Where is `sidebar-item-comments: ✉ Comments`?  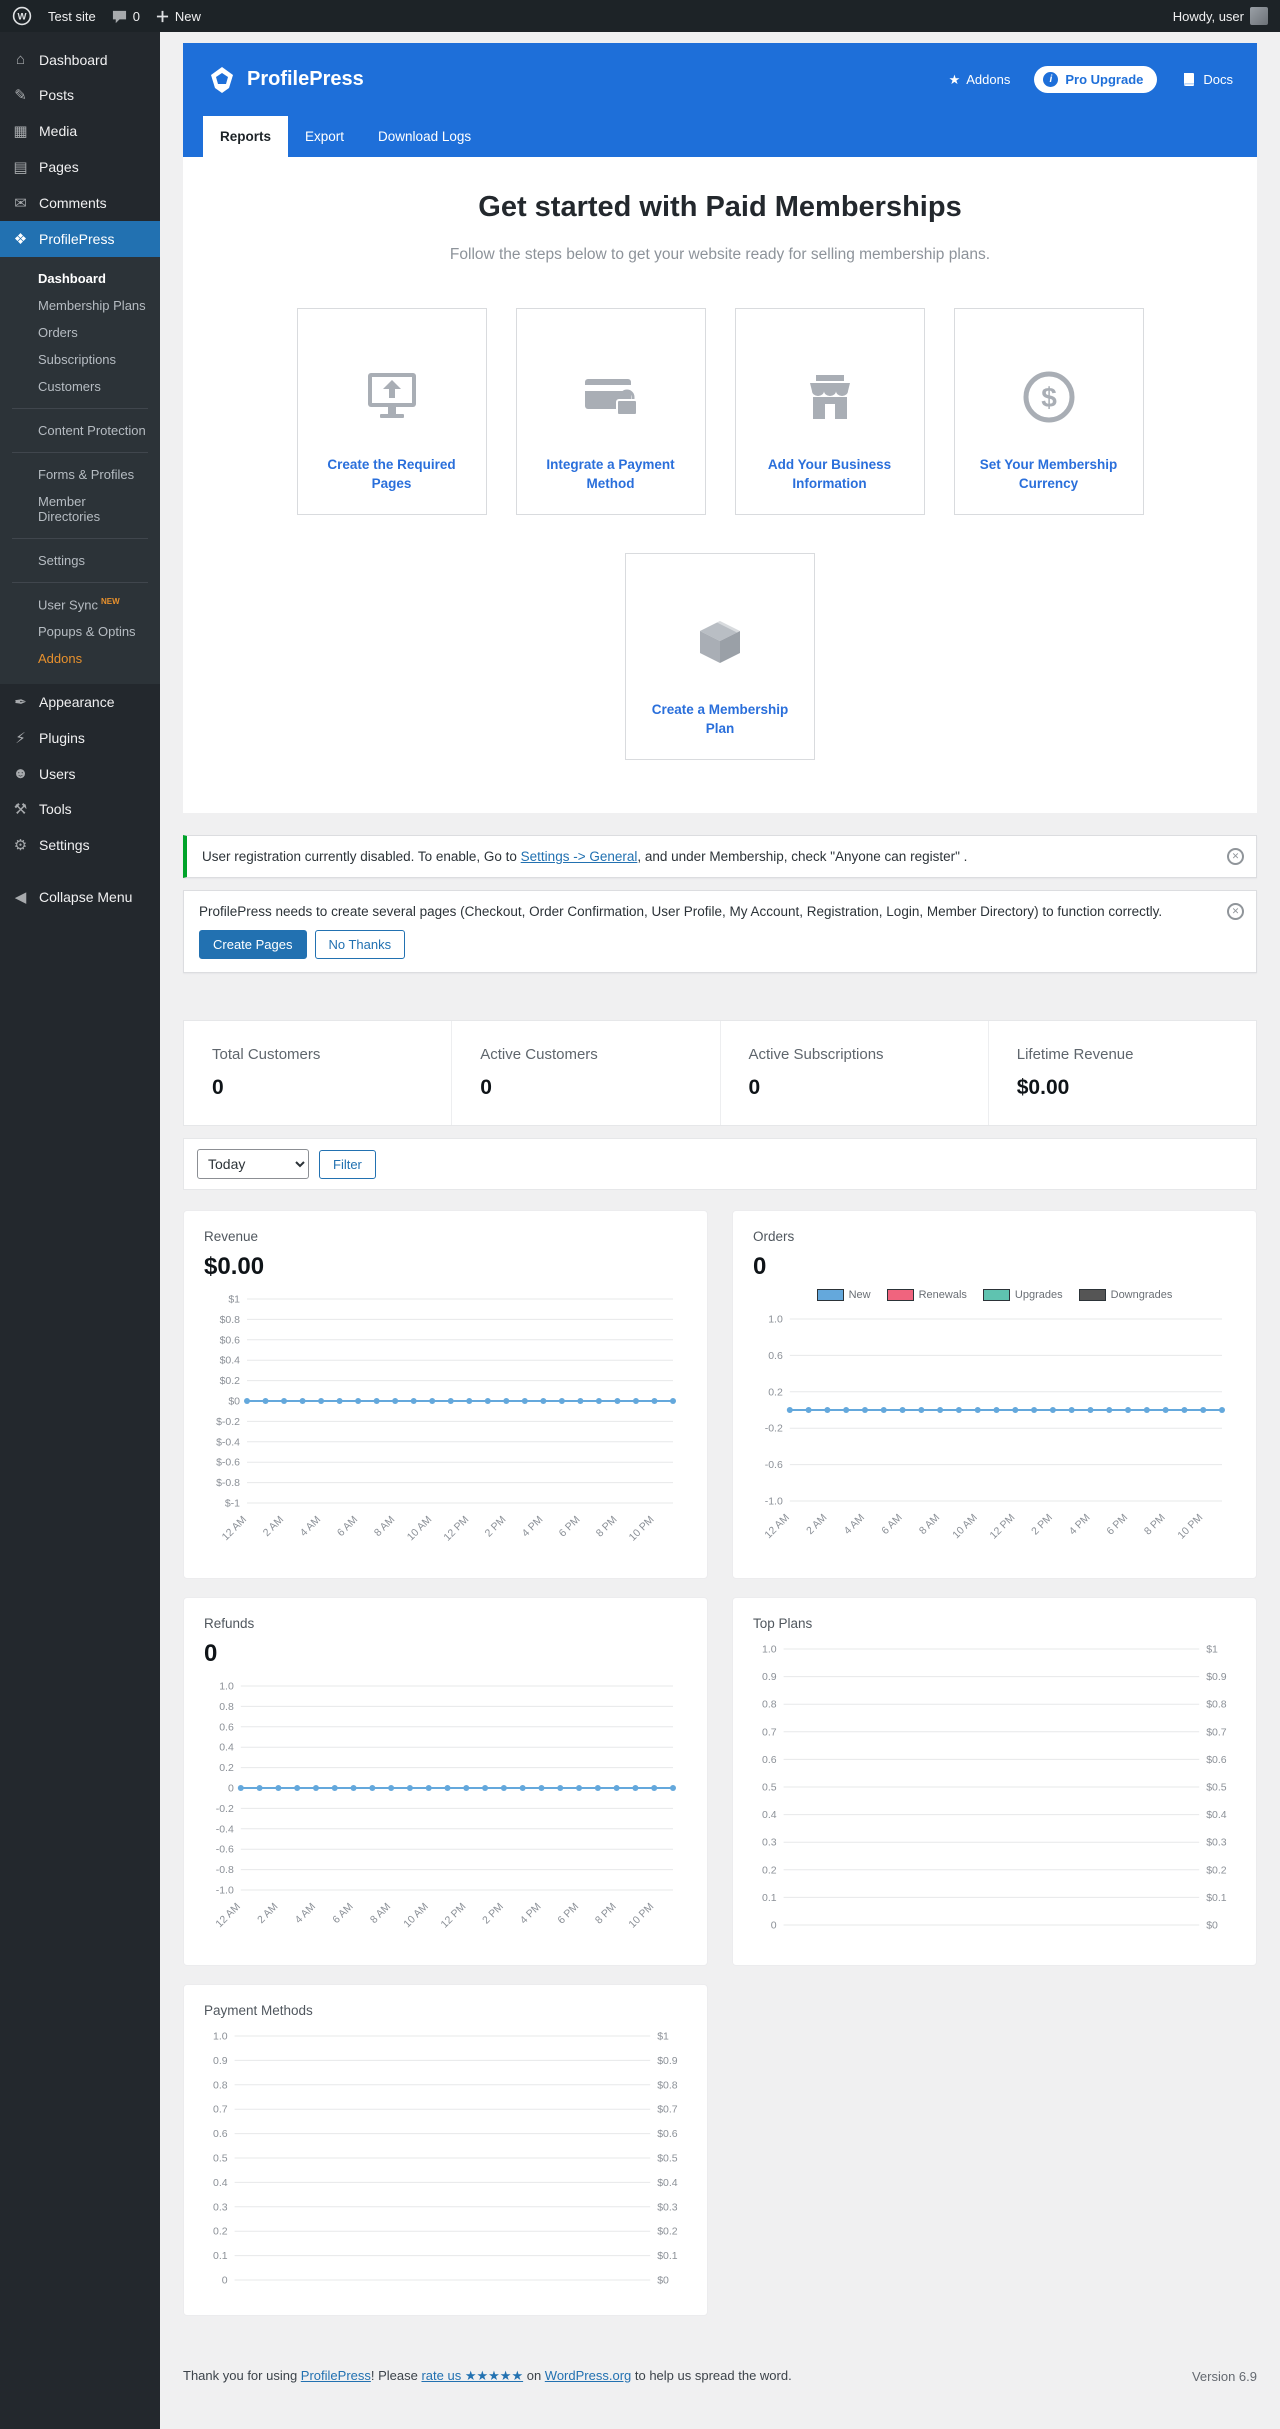 sidebar-item-comments: ✉ Comments is located at coordinates (80, 203).